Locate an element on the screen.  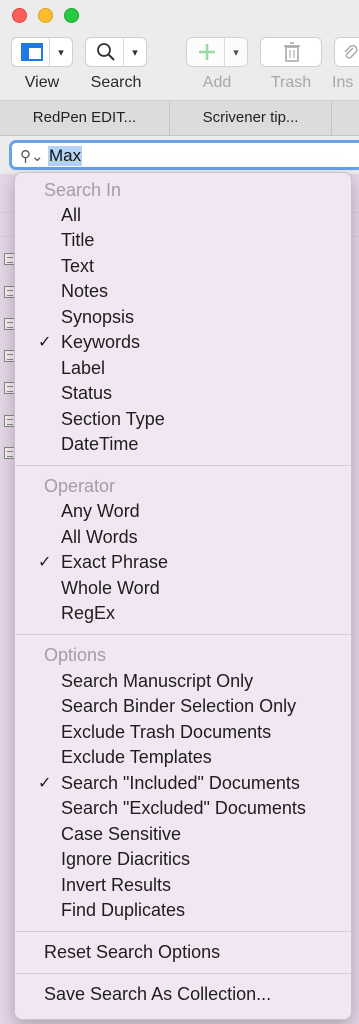
view-label: View is located at coordinates (42, 82).